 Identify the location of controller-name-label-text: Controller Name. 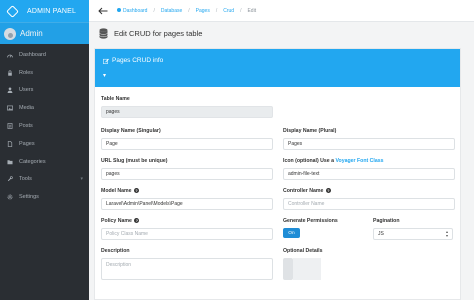
(303, 191).